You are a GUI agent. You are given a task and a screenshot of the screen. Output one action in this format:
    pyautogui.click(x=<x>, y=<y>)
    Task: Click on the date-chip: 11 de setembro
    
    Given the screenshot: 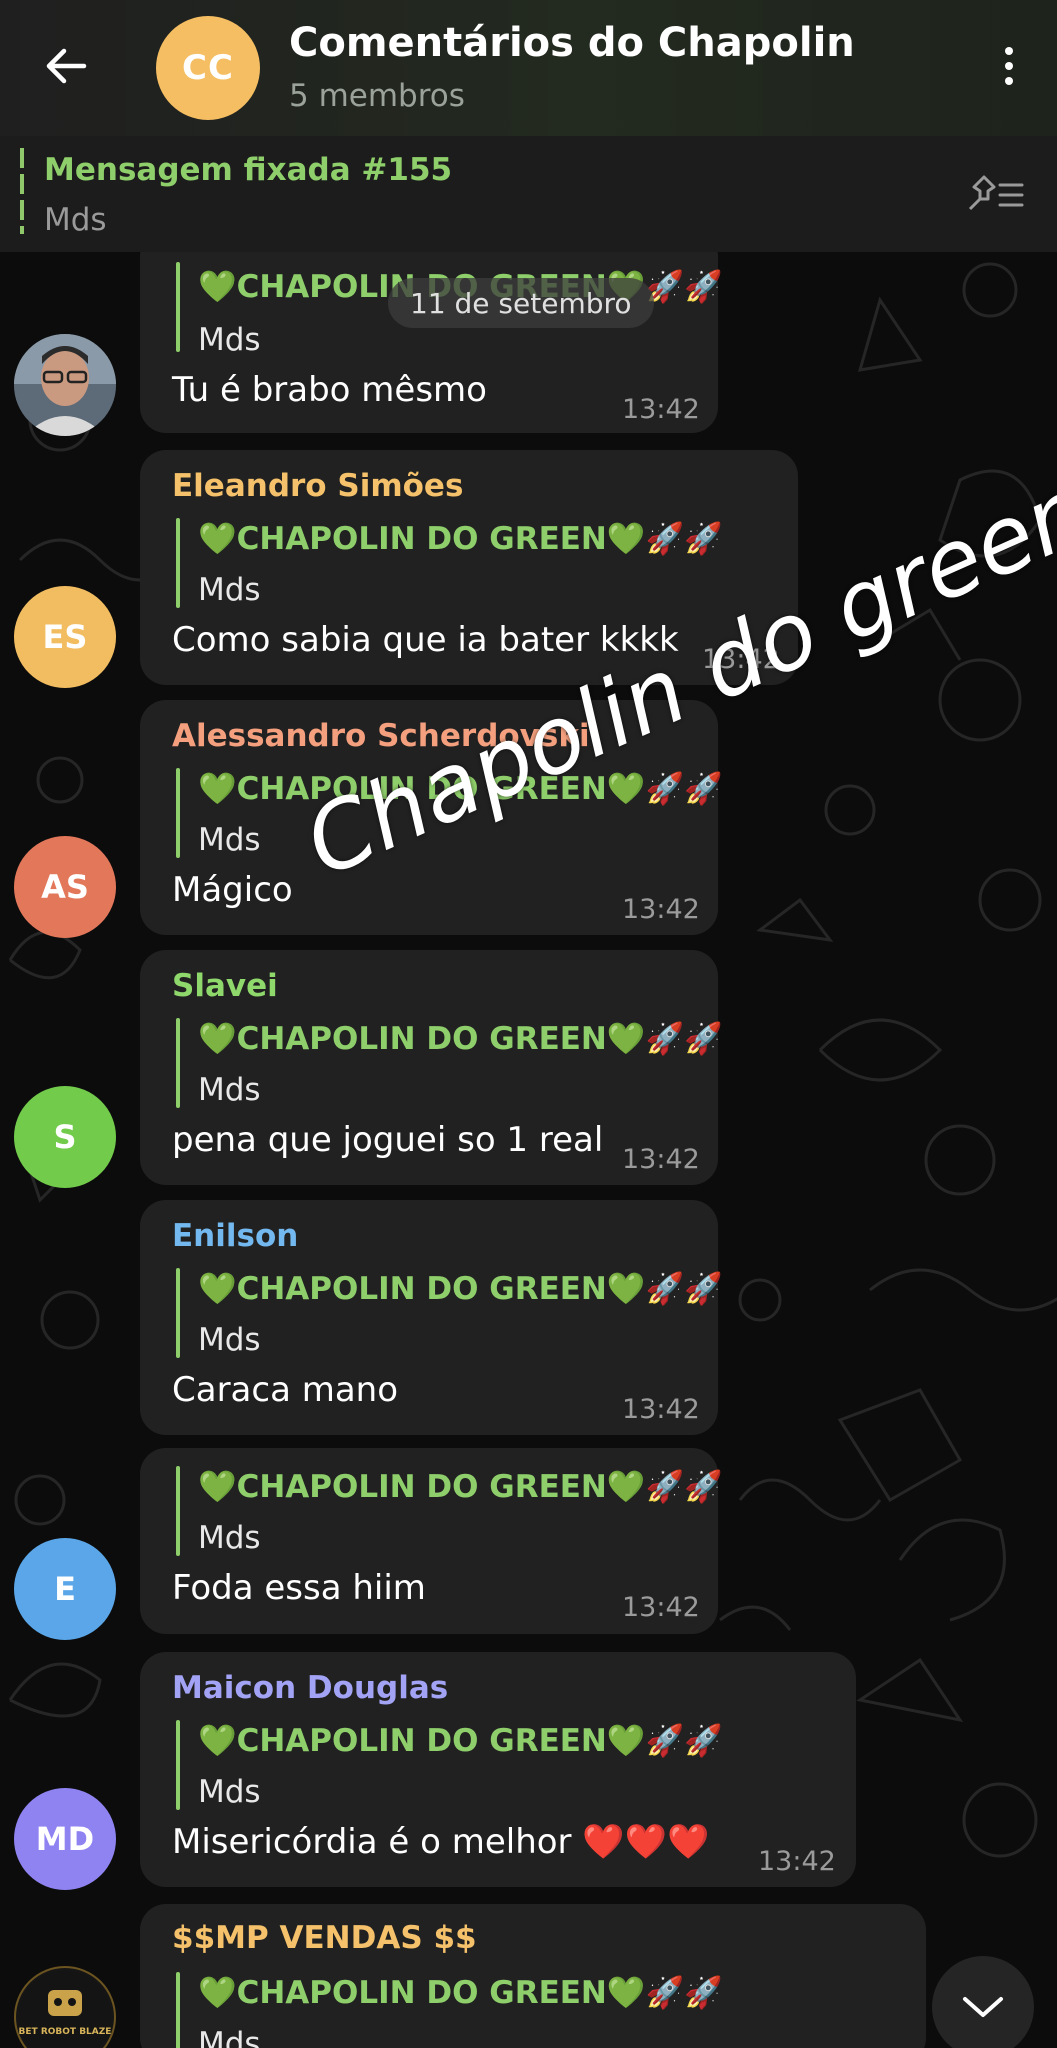 What is the action you would take?
    pyautogui.click(x=521, y=303)
    